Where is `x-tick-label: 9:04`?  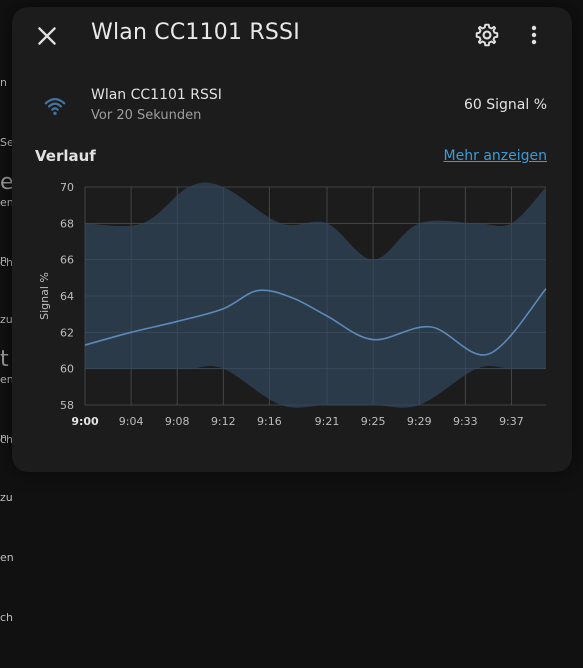
x-tick-label: 9:04 is located at coordinates (131, 421).